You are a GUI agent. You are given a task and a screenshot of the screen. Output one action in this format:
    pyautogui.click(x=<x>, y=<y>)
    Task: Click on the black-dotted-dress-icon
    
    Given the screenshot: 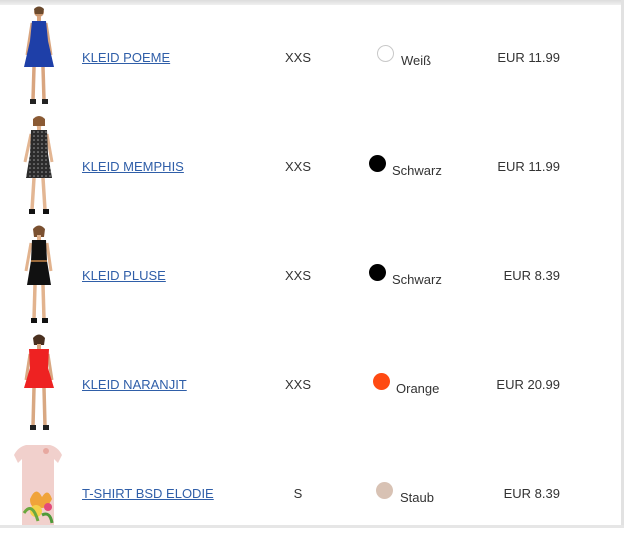 What is the action you would take?
    pyautogui.click(x=38, y=166)
    